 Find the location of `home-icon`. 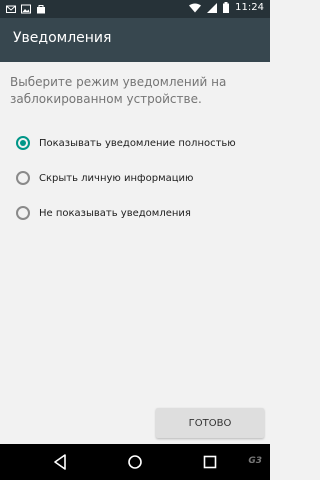

home-icon is located at coordinates (135, 462).